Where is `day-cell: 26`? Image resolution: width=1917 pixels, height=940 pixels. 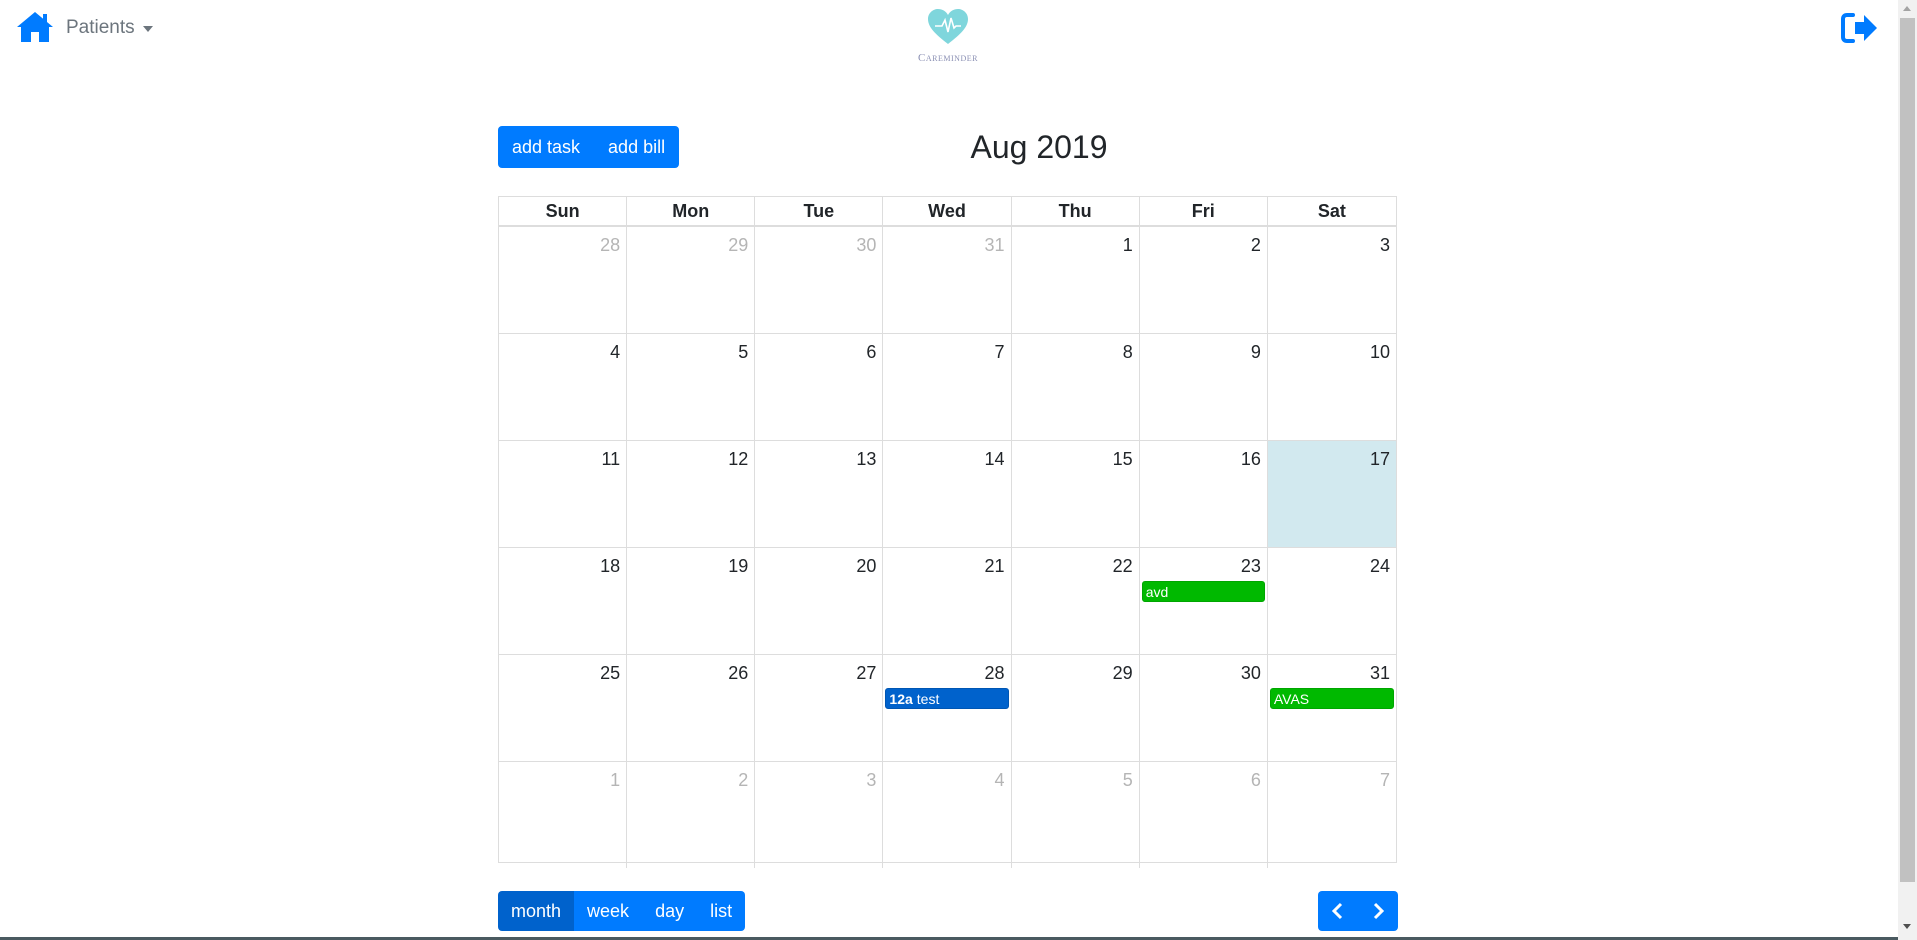 day-cell: 26 is located at coordinates (691, 708).